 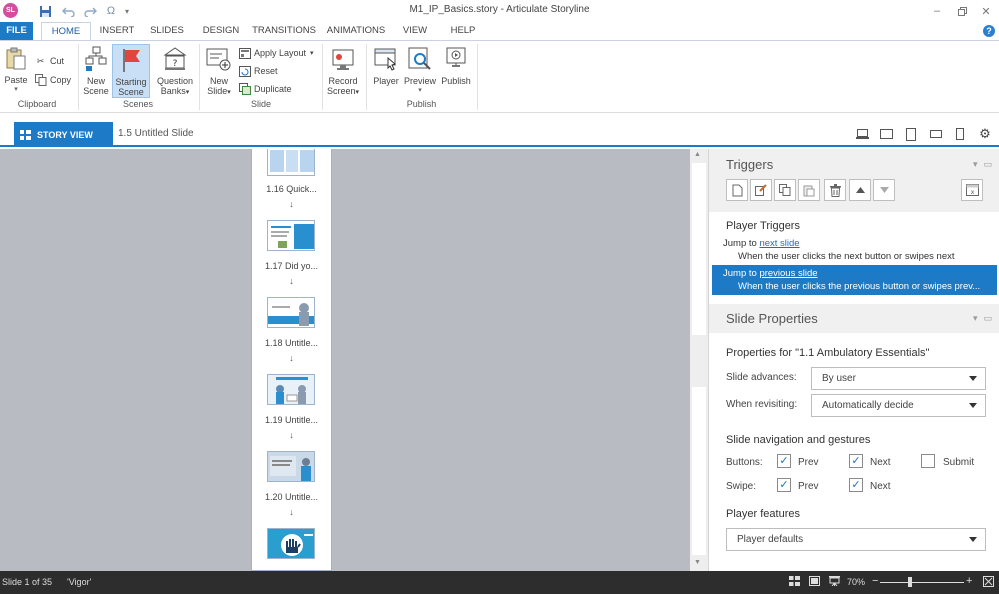 What do you see at coordinates (785, 190) in the screenshot?
I see `copy-trigger-icon` at bounding box center [785, 190].